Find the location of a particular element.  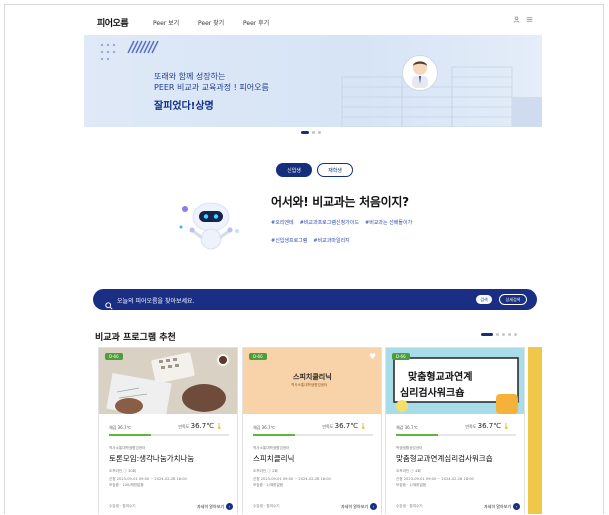

program-format: 오프라인 ⓘ 2회 is located at coordinates (265, 471).